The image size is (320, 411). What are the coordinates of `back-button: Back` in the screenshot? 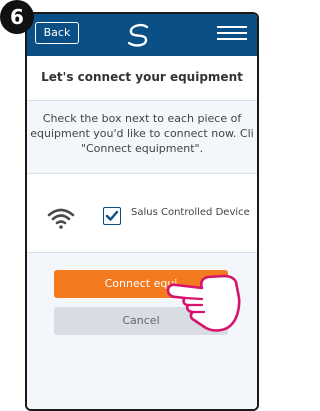 It's located at (57, 33).